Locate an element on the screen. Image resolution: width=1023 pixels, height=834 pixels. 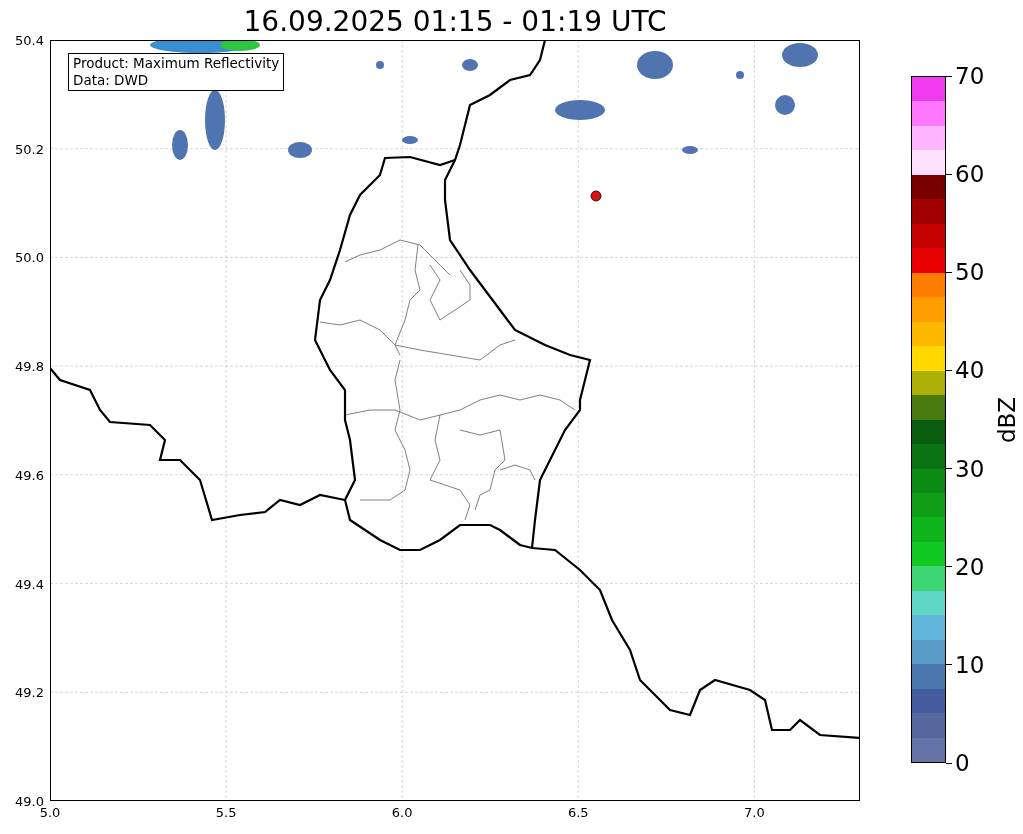
y-tick-label: 49.4 is located at coordinates (29, 584).